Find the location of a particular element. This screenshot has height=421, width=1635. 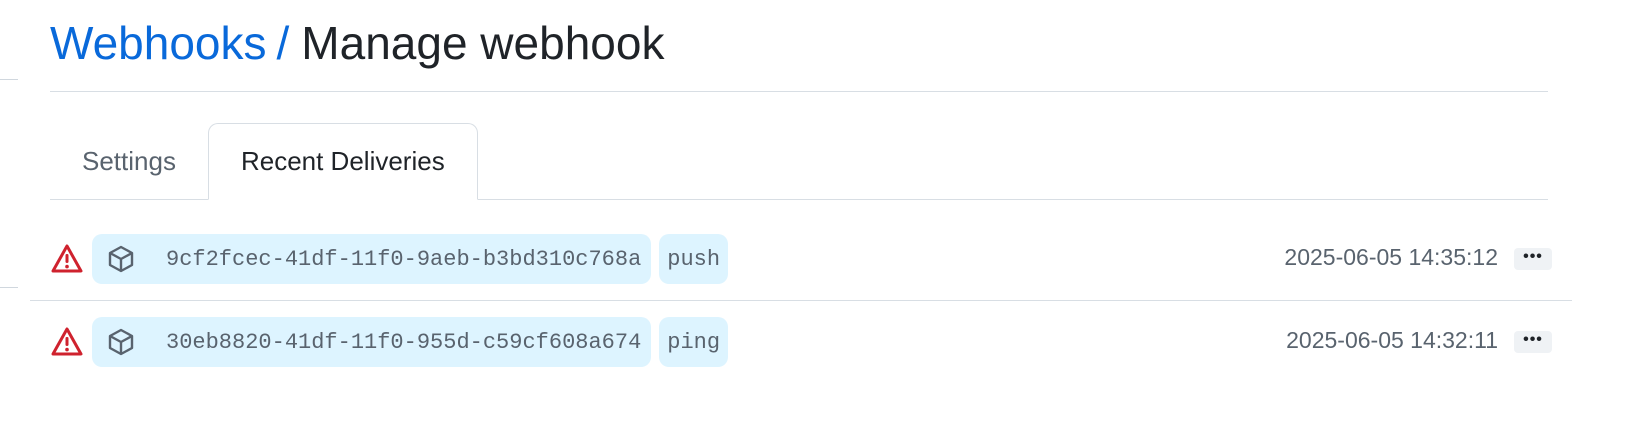

delivery-timestamp: 2025-06-05 14:32:11 is located at coordinates (1392, 339).